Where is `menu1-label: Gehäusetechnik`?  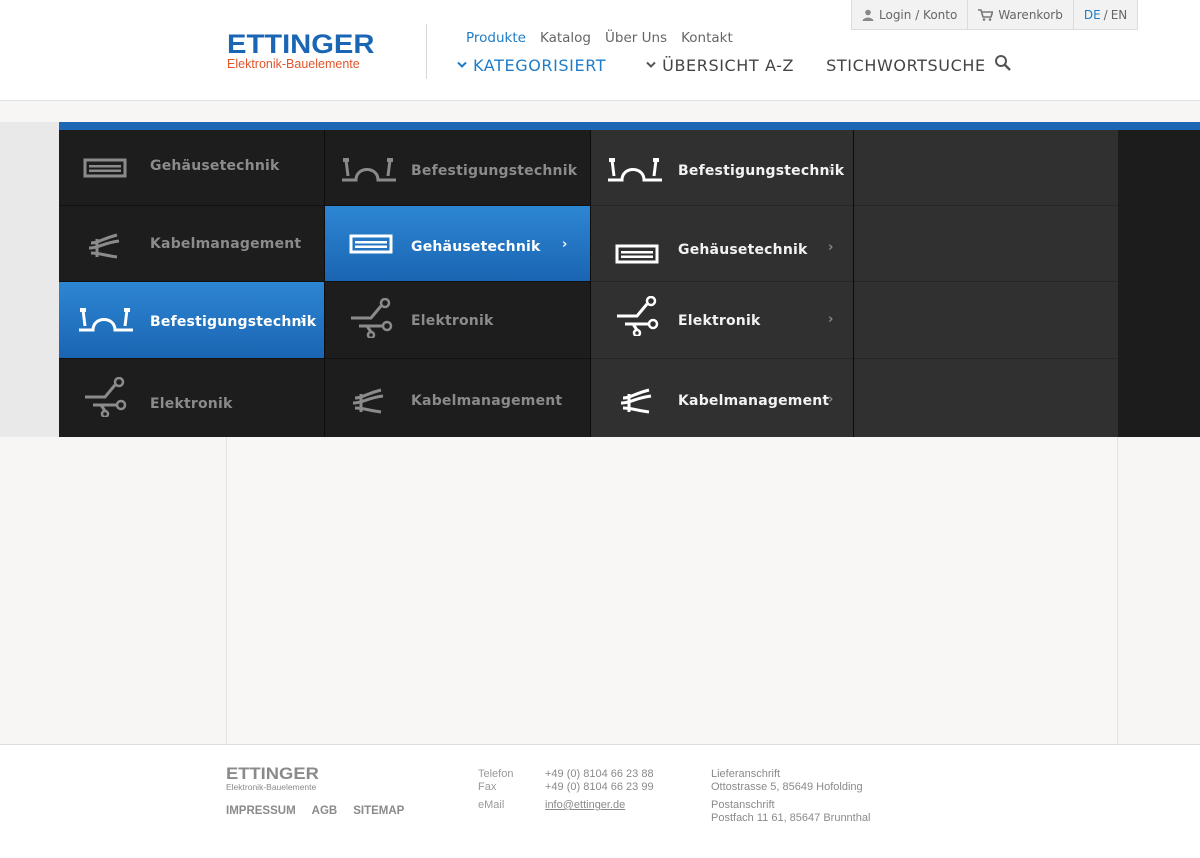
menu1-label: Gehäusetechnik is located at coordinates (215, 166).